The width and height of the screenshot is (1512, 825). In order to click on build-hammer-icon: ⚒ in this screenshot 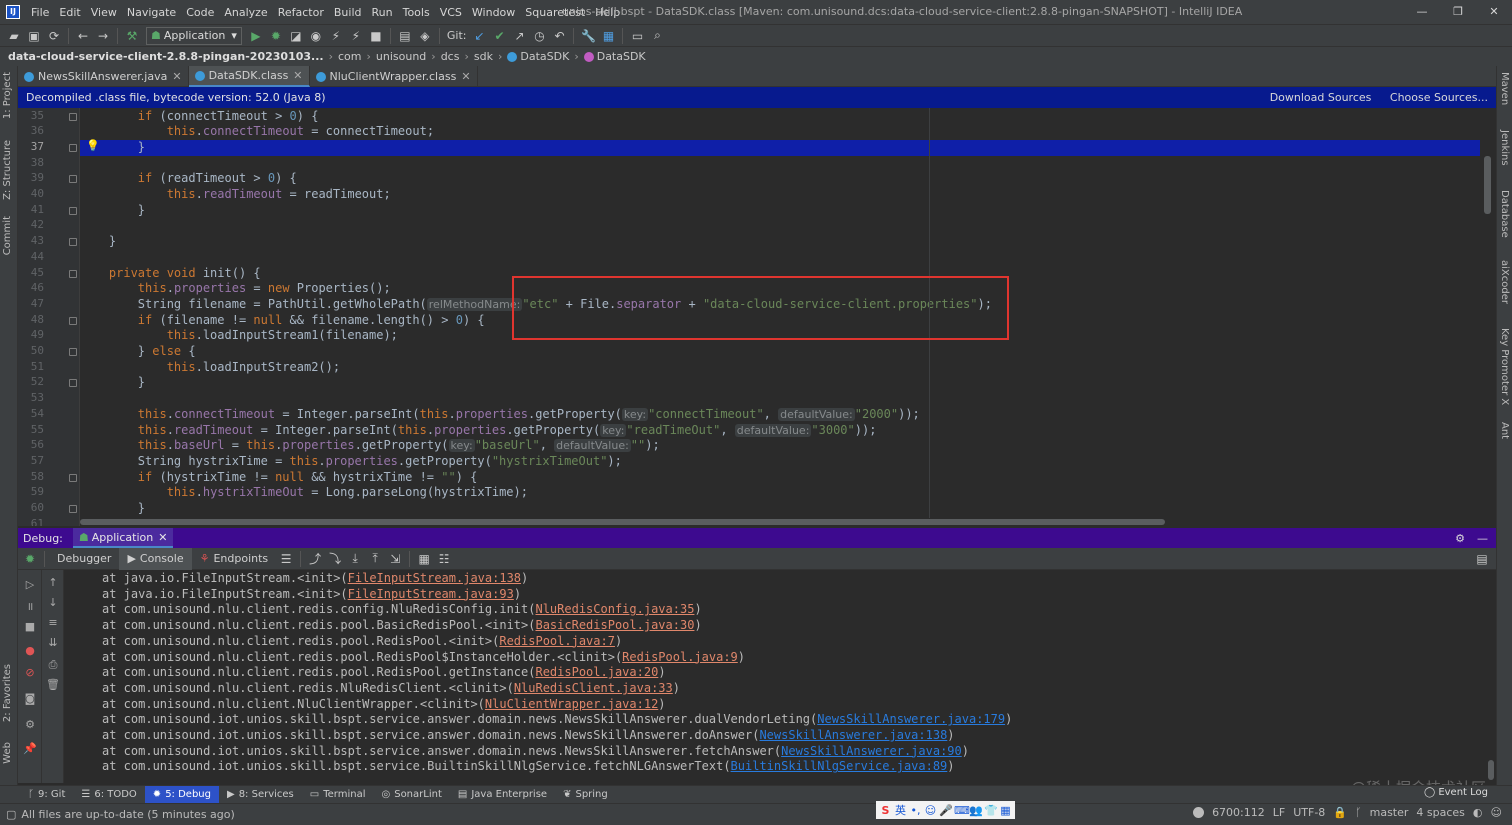, I will do `click(132, 36)`.